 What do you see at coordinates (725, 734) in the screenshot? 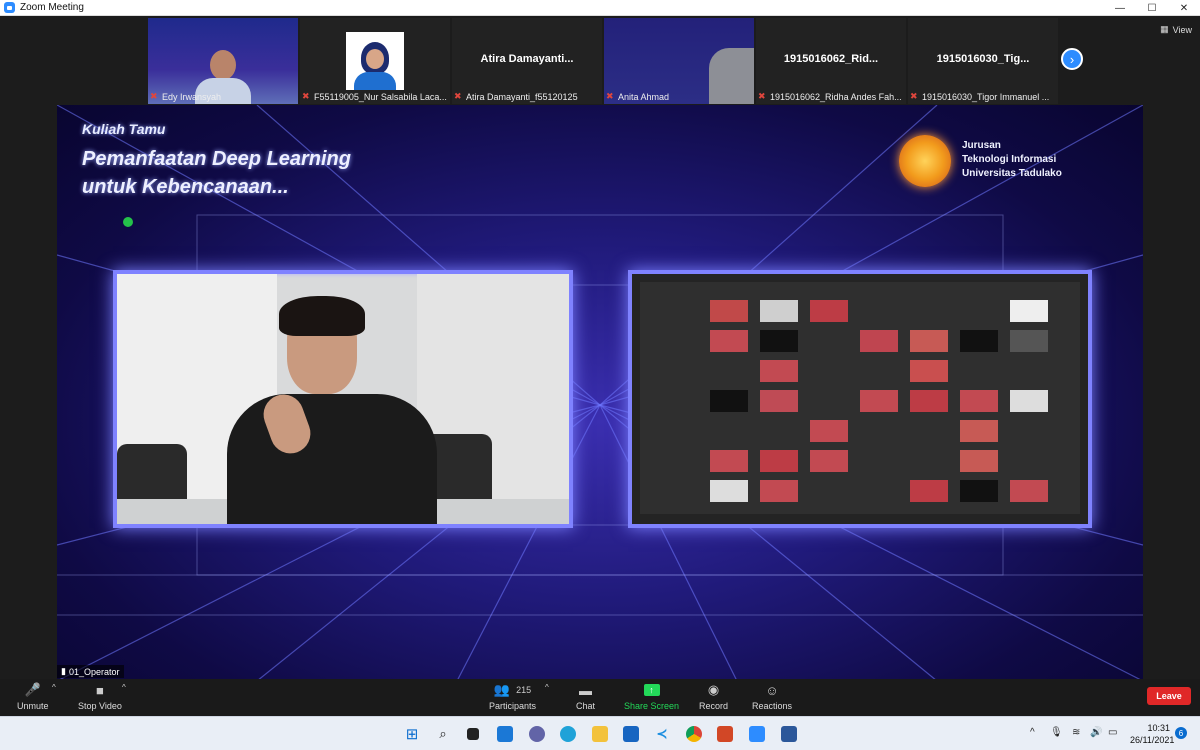
I see `powerpoint-icon` at bounding box center [725, 734].